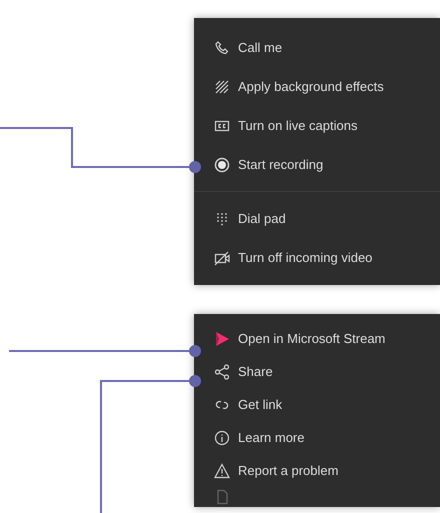 This screenshot has height=513, width=440. What do you see at coordinates (317, 404) in the screenshot?
I see `menu-item: Get link` at bounding box center [317, 404].